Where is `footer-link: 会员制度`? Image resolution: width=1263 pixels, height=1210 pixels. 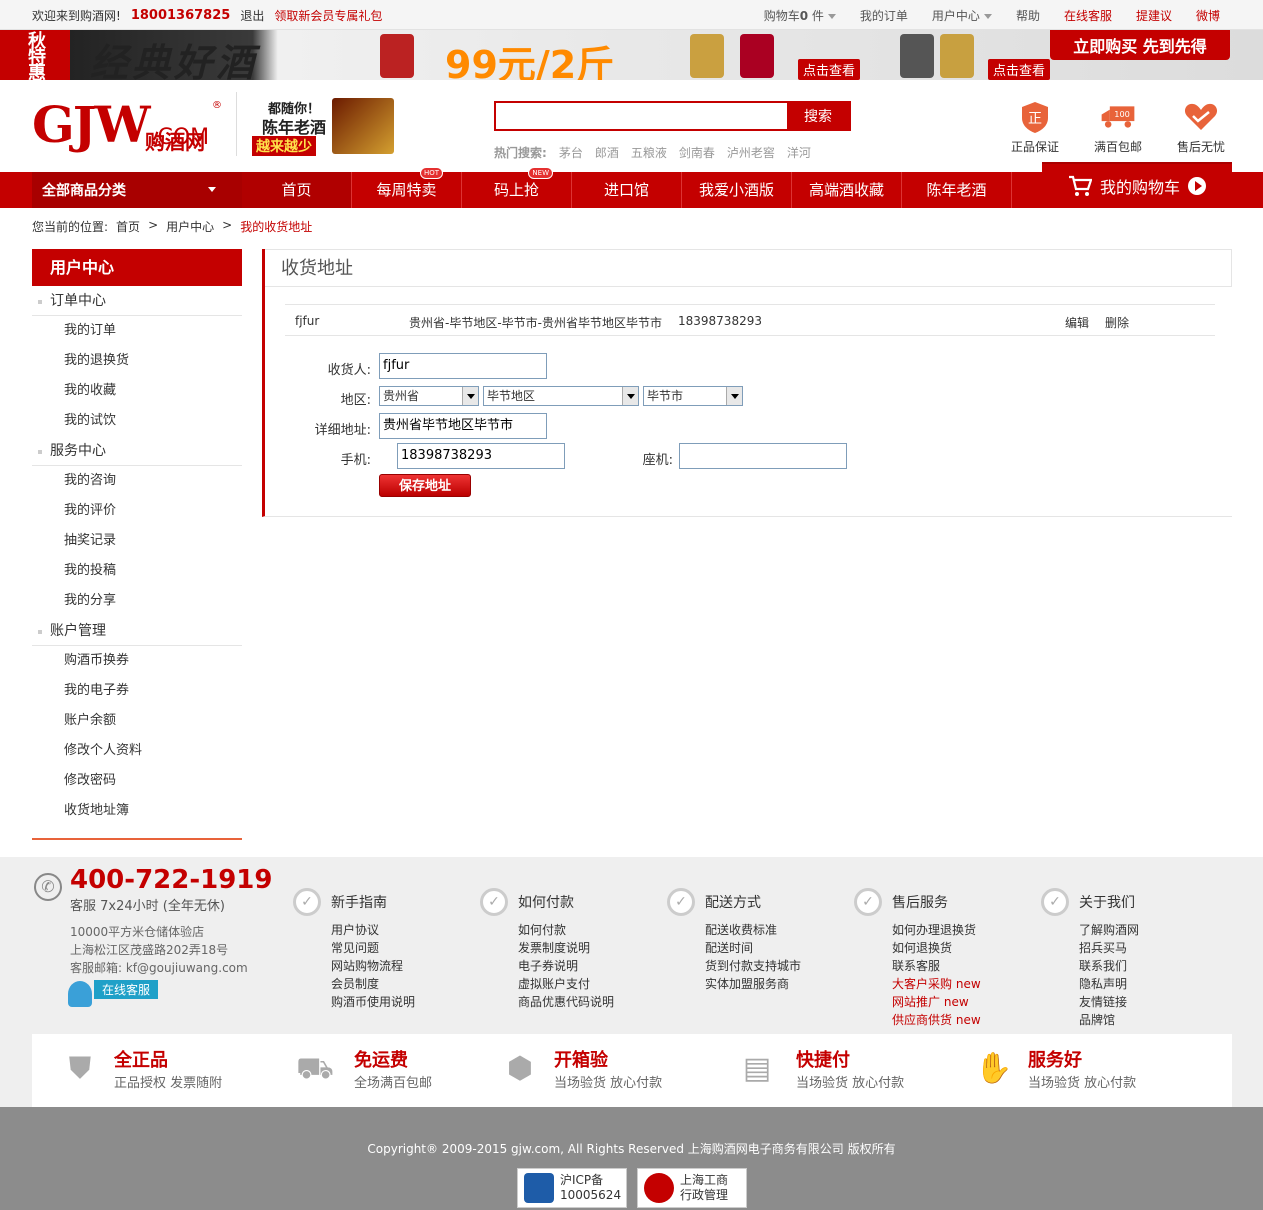
footer-link: 会员制度 is located at coordinates (373, 984).